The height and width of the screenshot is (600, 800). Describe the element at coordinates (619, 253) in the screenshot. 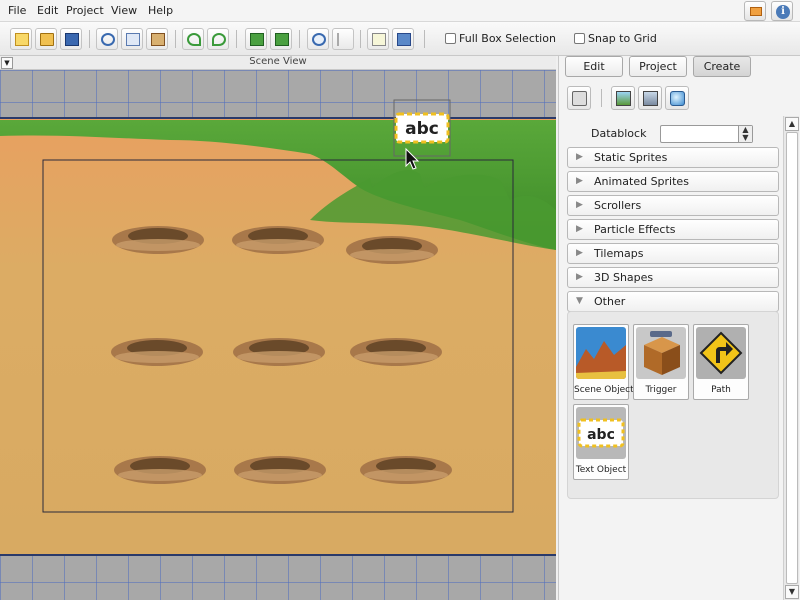

I see `category-label: Tilemaps` at that location.